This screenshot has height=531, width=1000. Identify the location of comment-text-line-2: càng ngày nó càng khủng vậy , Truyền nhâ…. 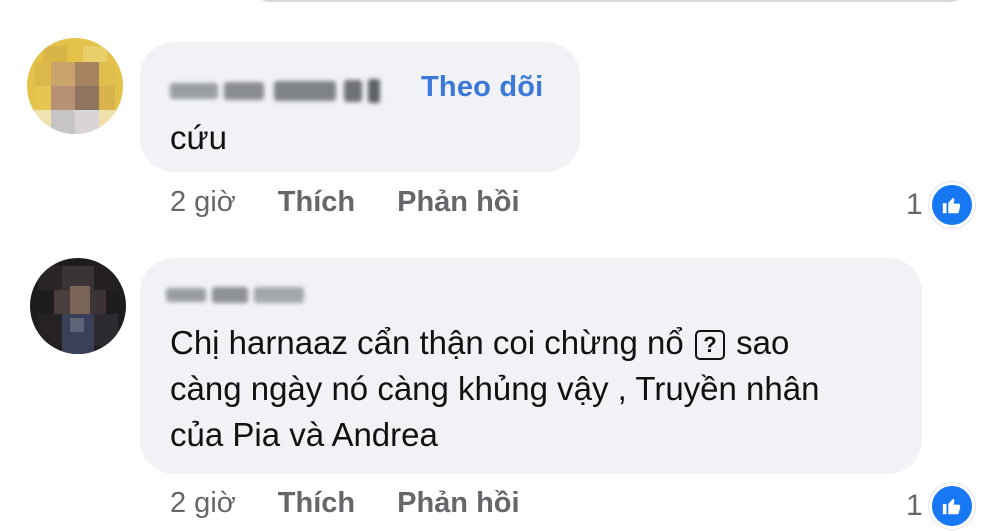
(495, 388).